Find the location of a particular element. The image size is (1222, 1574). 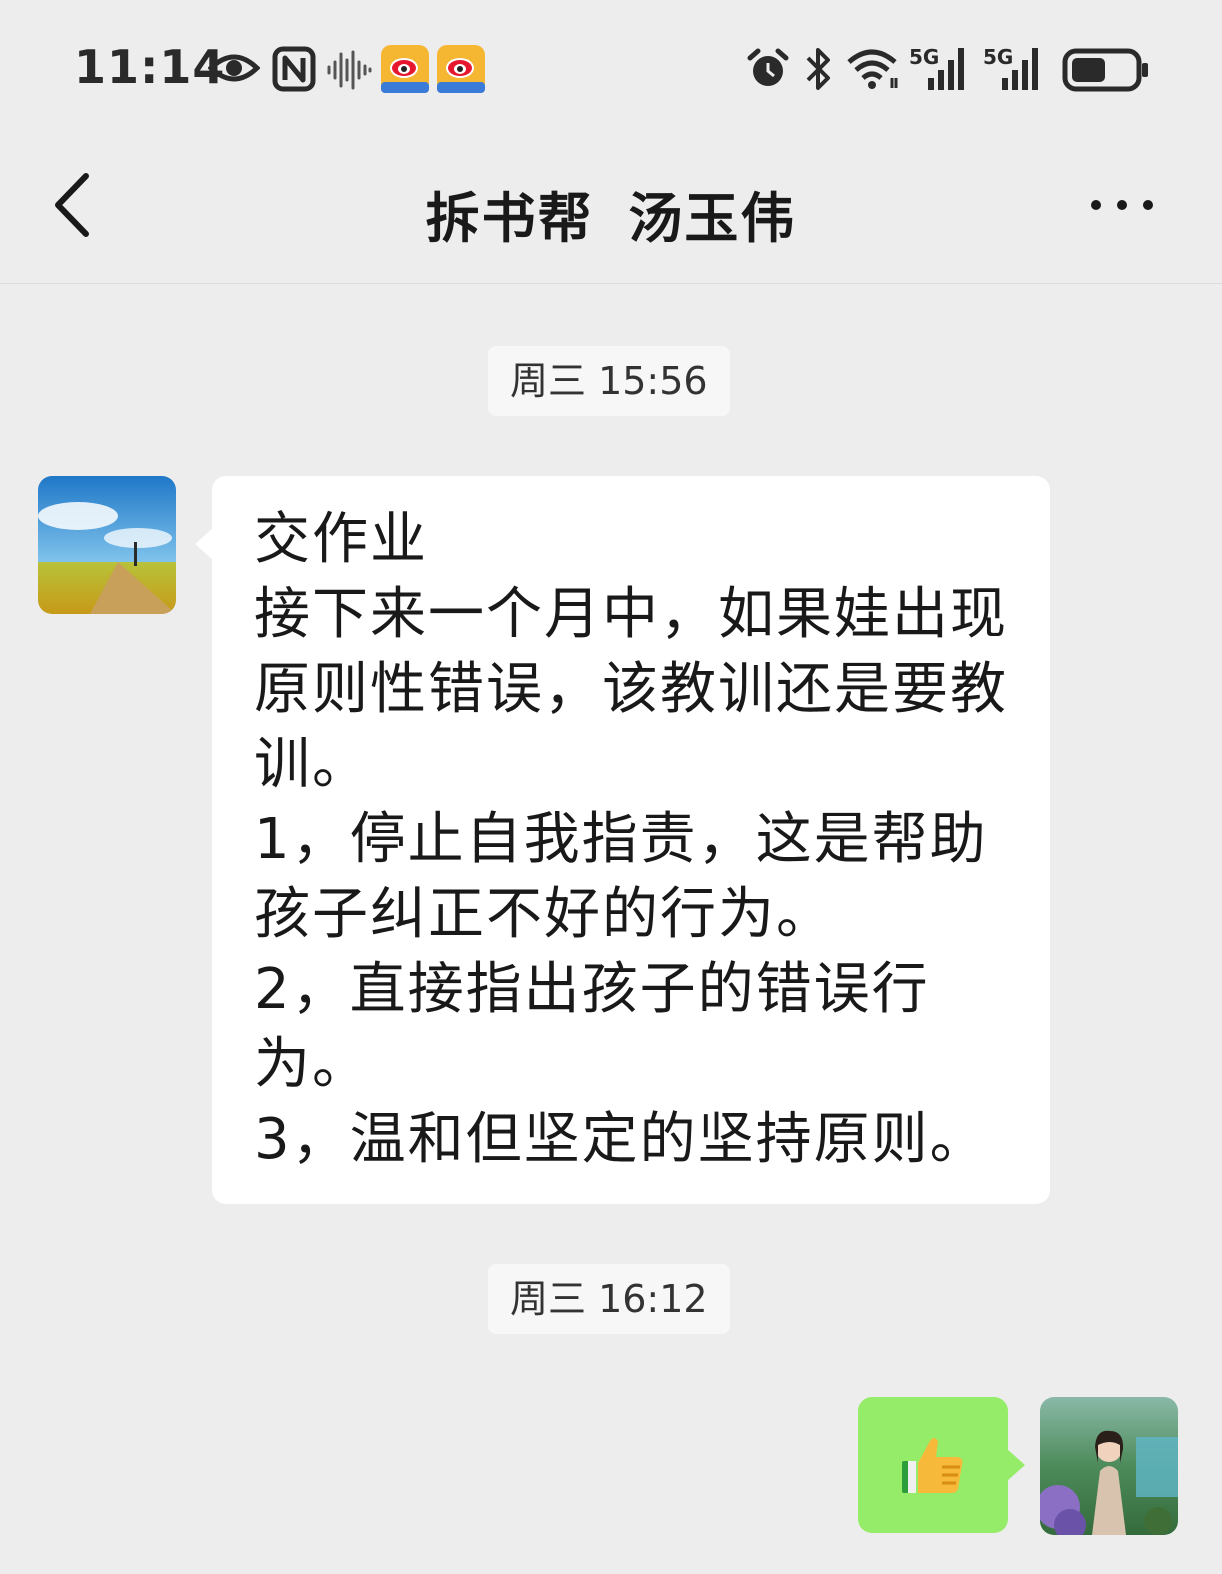

status-bar: 11:14 5G 5G is located at coordinates (611, 70).